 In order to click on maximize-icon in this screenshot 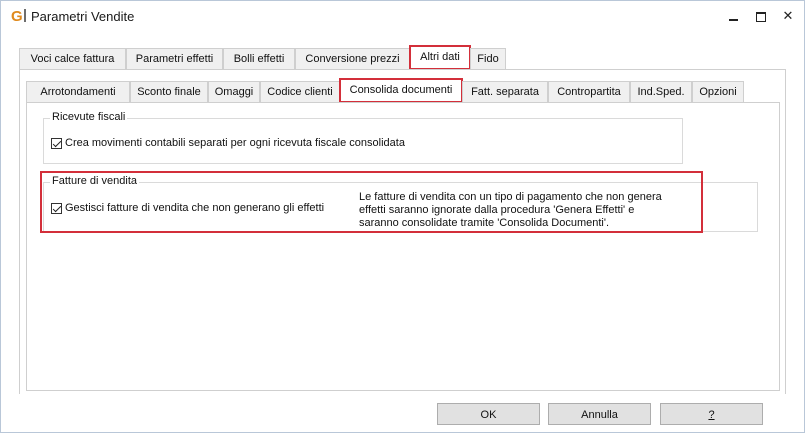, I will do `click(761, 17)`.